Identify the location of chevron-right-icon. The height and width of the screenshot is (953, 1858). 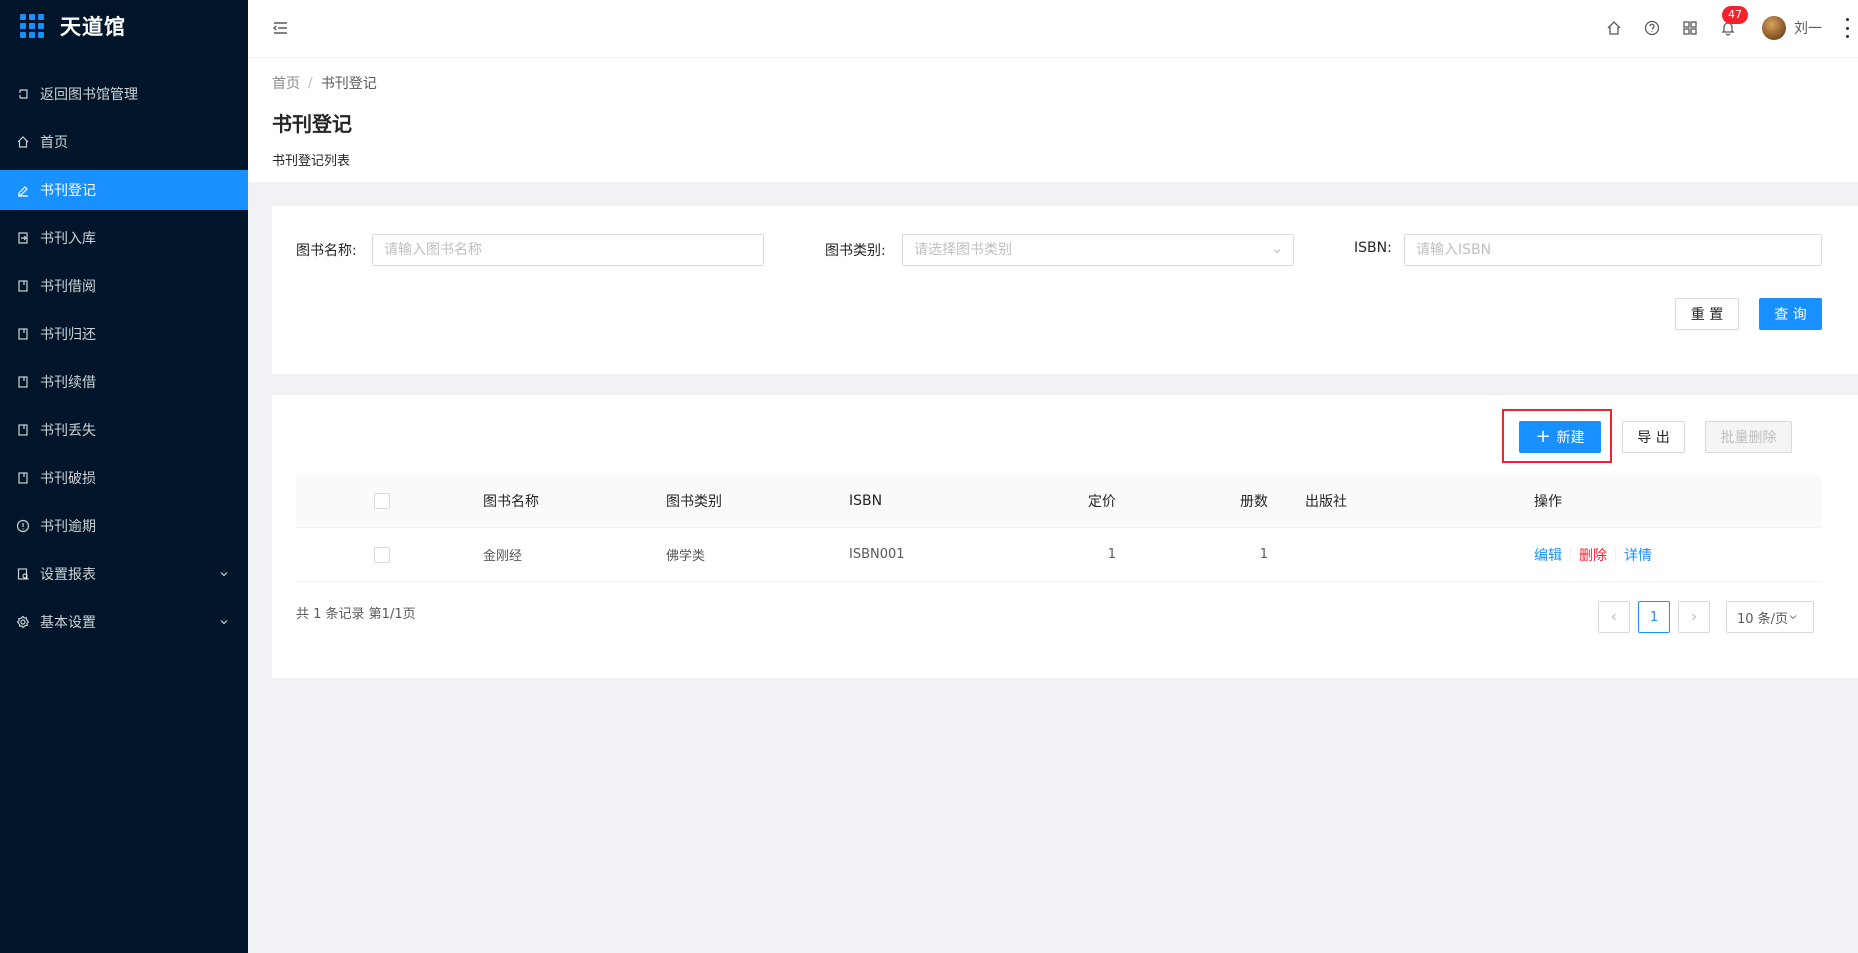
(1694, 617).